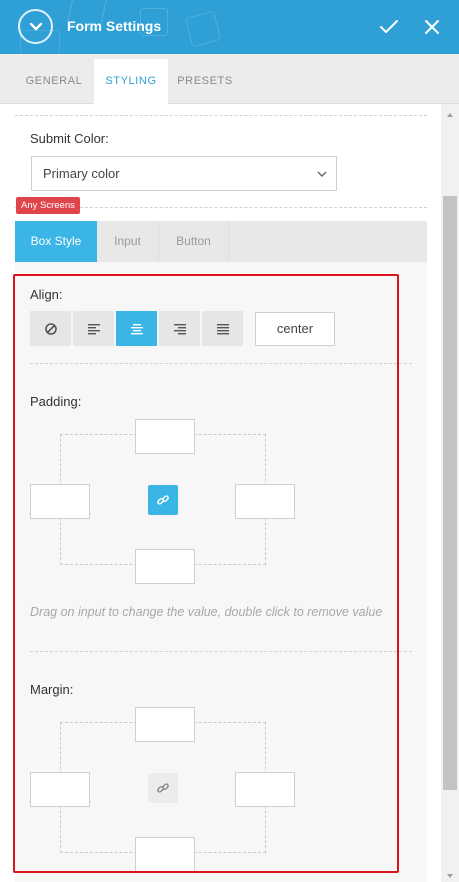 This screenshot has height=882, width=459. I want to click on close-icon, so click(432, 27).